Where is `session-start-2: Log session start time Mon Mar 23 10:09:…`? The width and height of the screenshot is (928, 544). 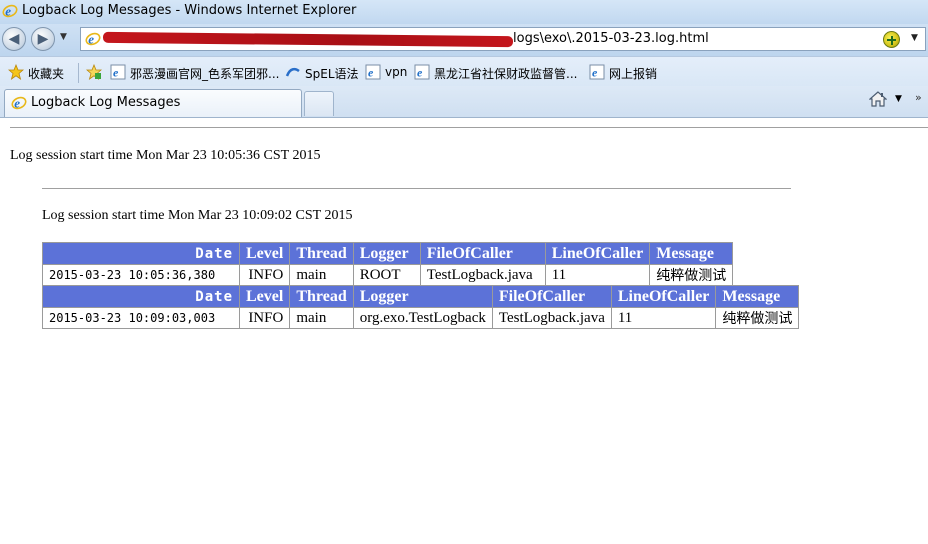
session-start-2: Log session start time Mon Mar 23 10:09:… is located at coordinates (197, 215).